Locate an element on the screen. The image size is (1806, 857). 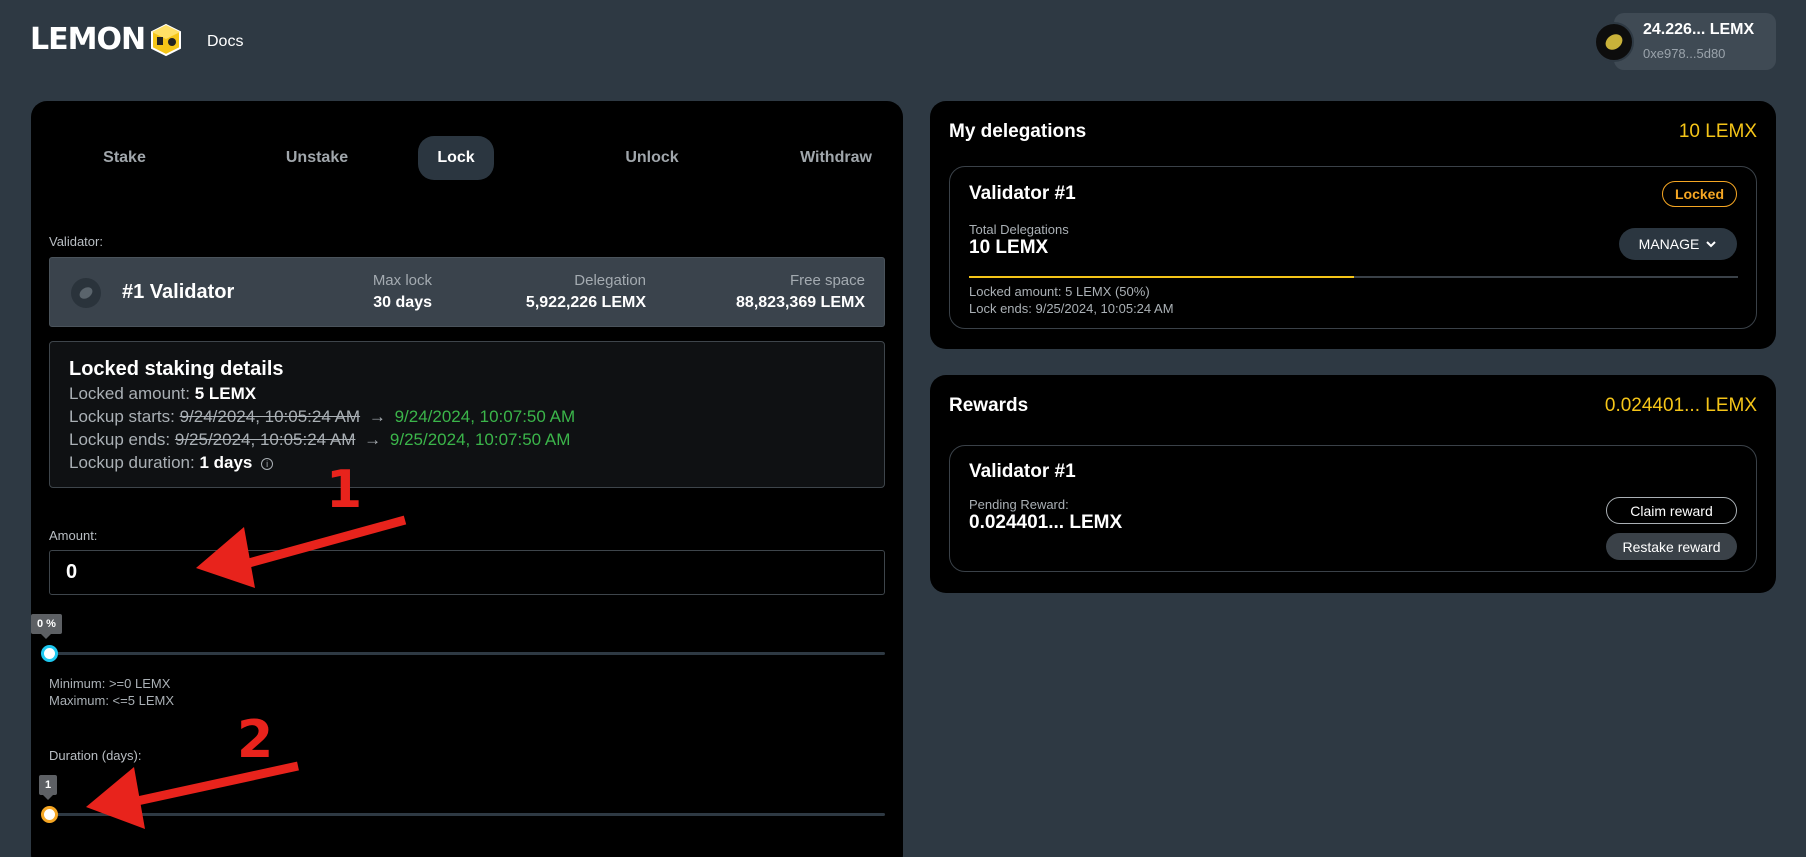
annotation-number-2: 2 is located at coordinates (255, 740).